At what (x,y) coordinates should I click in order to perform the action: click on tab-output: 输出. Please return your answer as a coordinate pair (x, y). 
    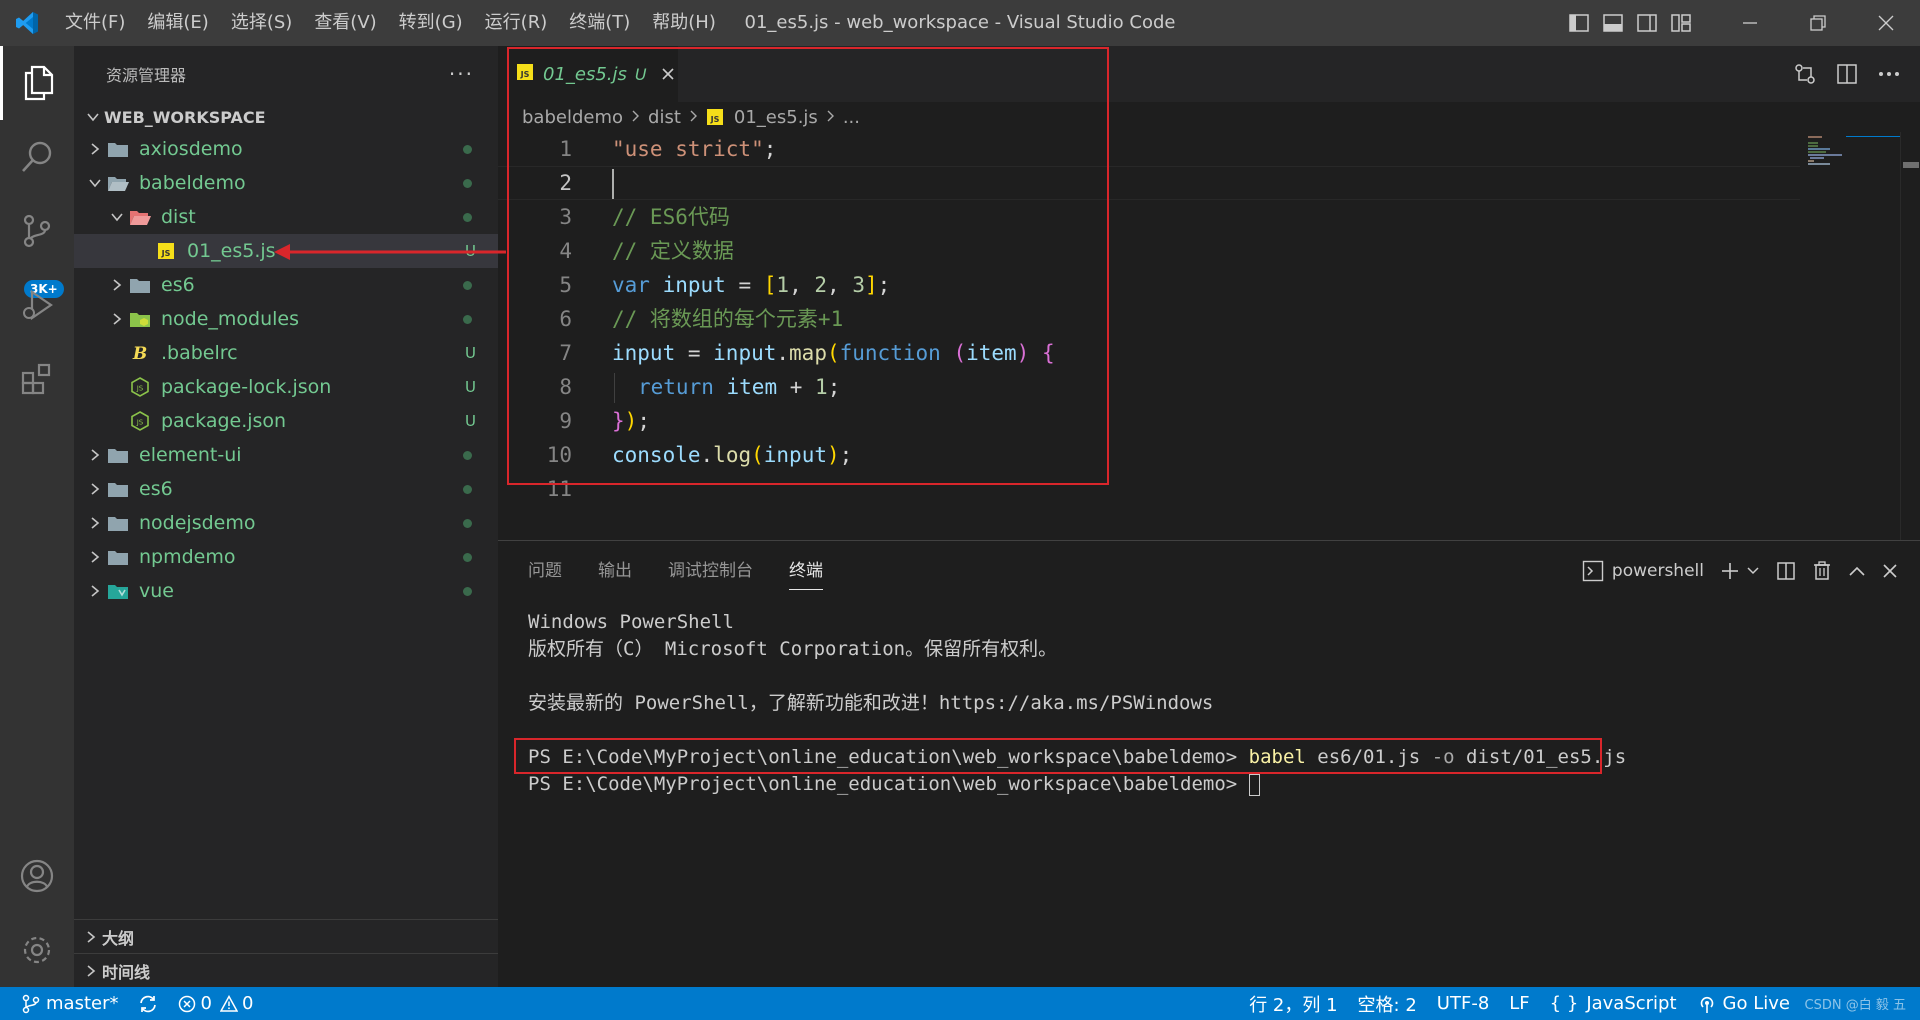
    Looking at the image, I should click on (615, 571).